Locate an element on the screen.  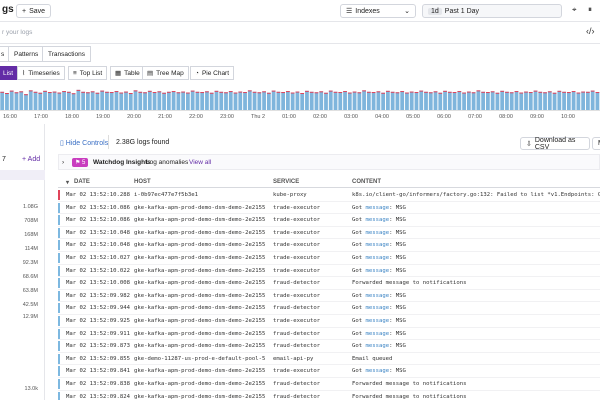
viz-toplist: ≡ Top List is located at coordinates (88, 73).